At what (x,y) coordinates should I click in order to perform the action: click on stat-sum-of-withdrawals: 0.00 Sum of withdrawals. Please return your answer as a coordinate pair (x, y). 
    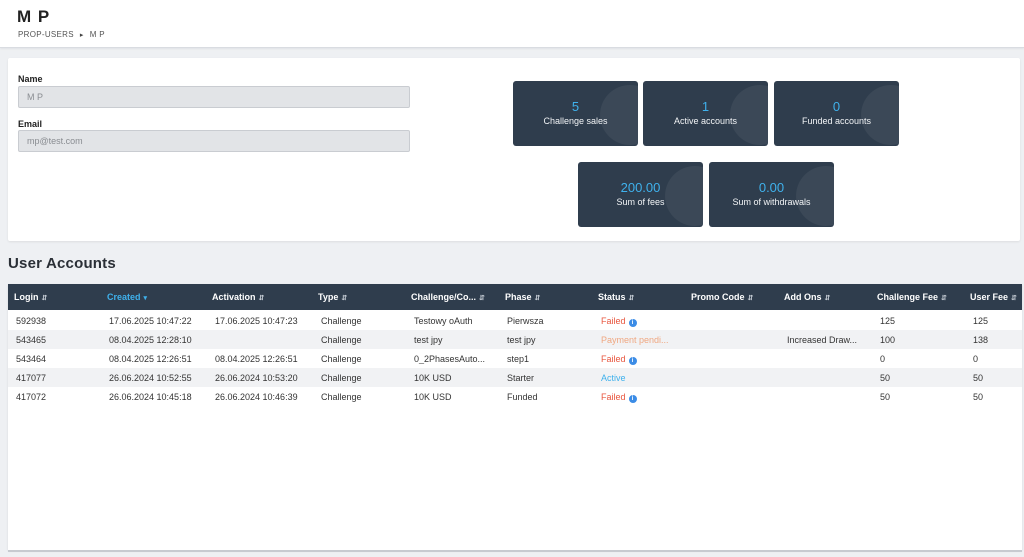
    Looking at the image, I should click on (771, 194).